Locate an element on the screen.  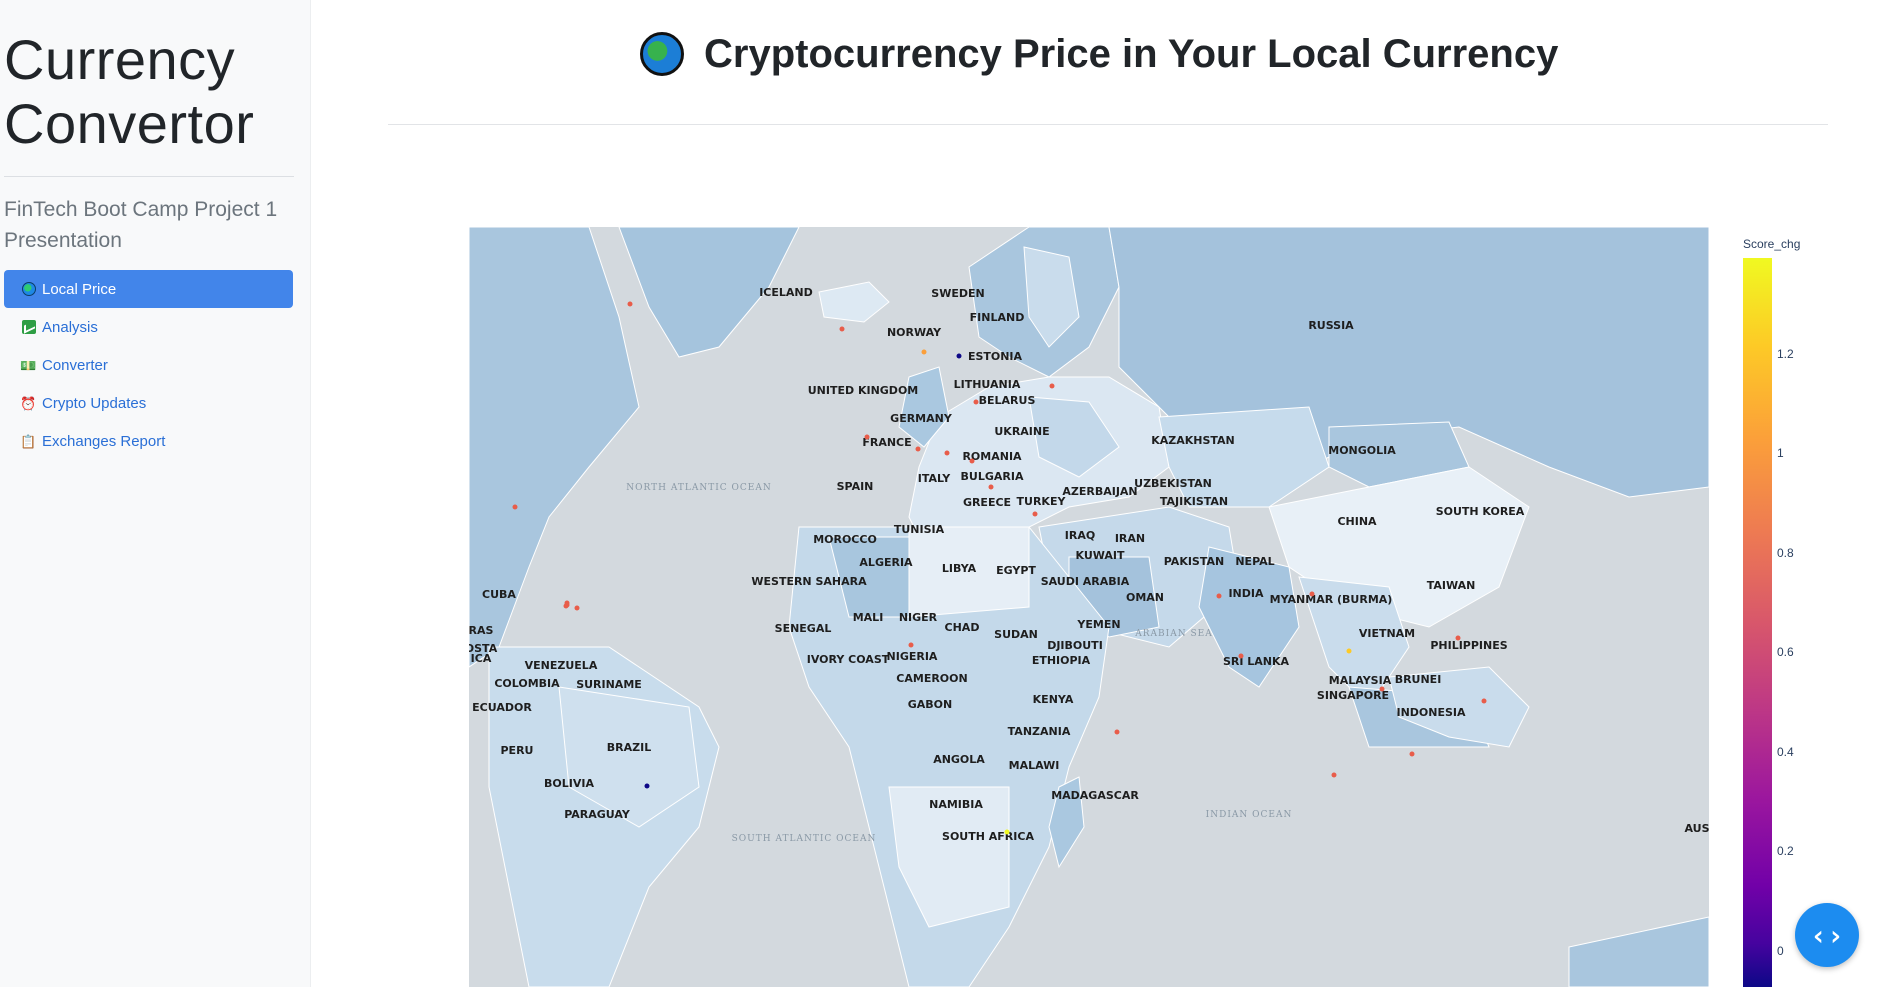
nav-item-converter: 💵 Converter is located at coordinates (148, 365).